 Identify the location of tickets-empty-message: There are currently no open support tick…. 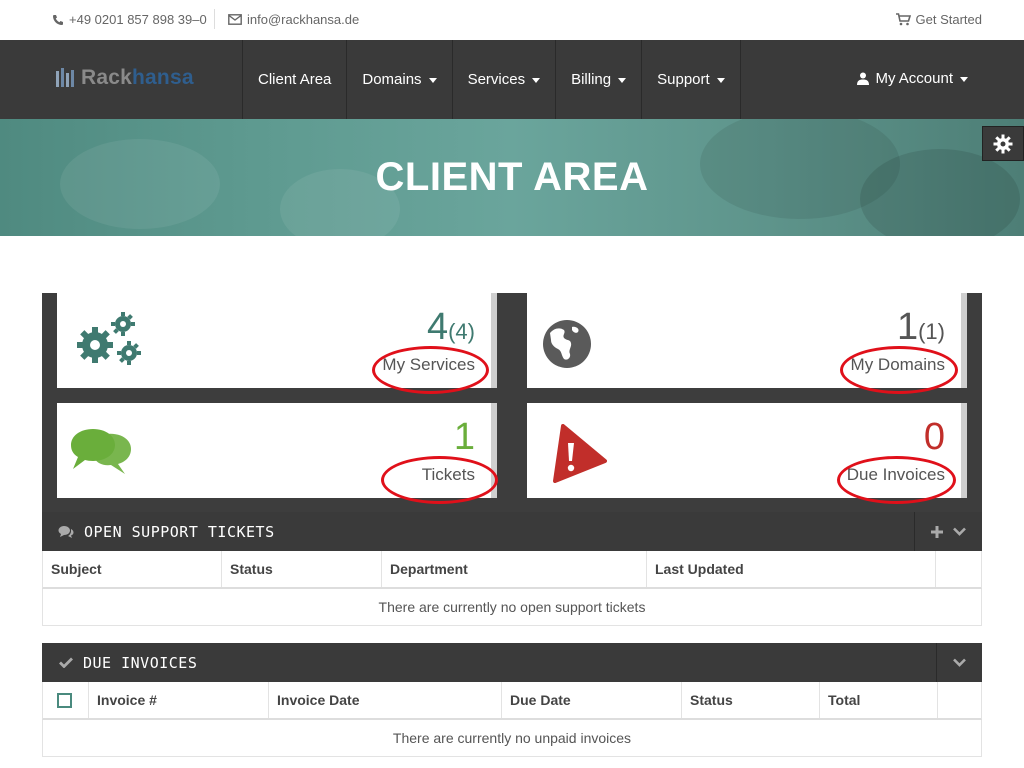
(512, 607).